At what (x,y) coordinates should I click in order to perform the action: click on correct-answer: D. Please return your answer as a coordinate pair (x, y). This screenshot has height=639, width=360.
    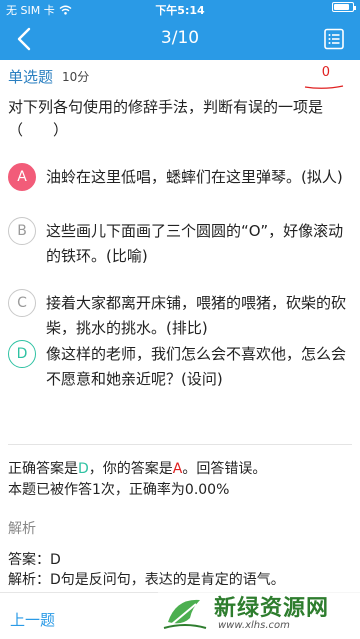
    Looking at the image, I should click on (83, 469).